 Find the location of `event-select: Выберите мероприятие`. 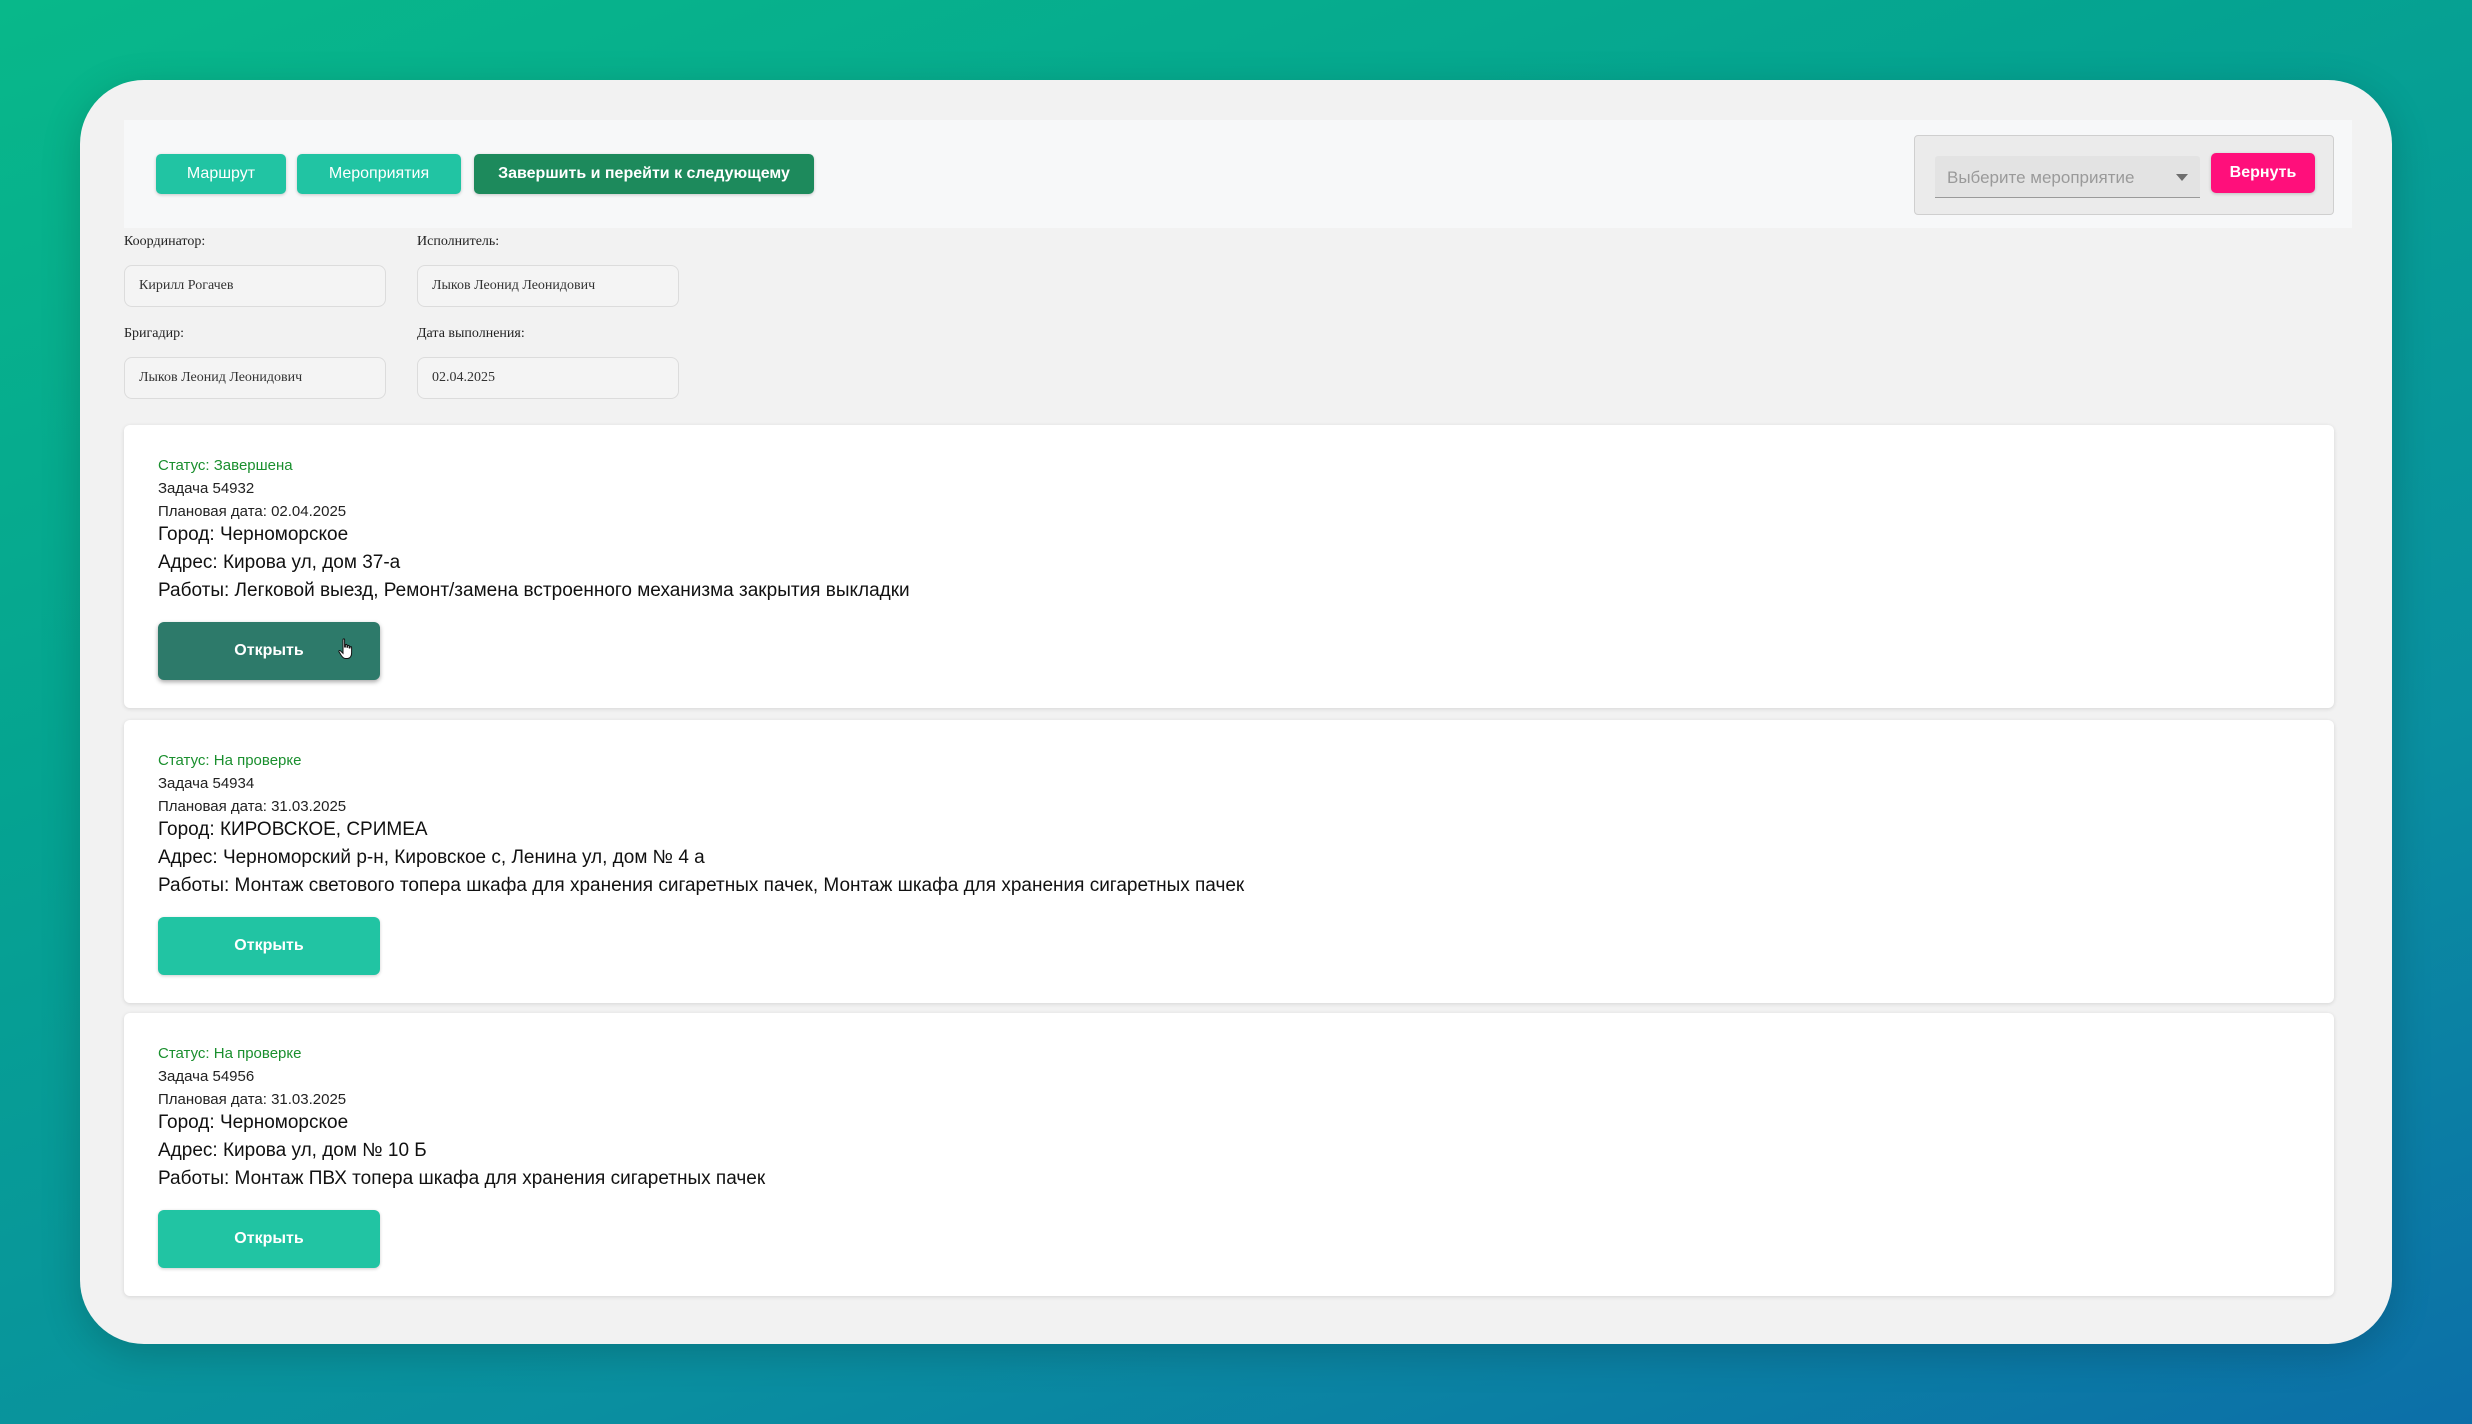

event-select: Выберите мероприятие is located at coordinates (2067, 177).